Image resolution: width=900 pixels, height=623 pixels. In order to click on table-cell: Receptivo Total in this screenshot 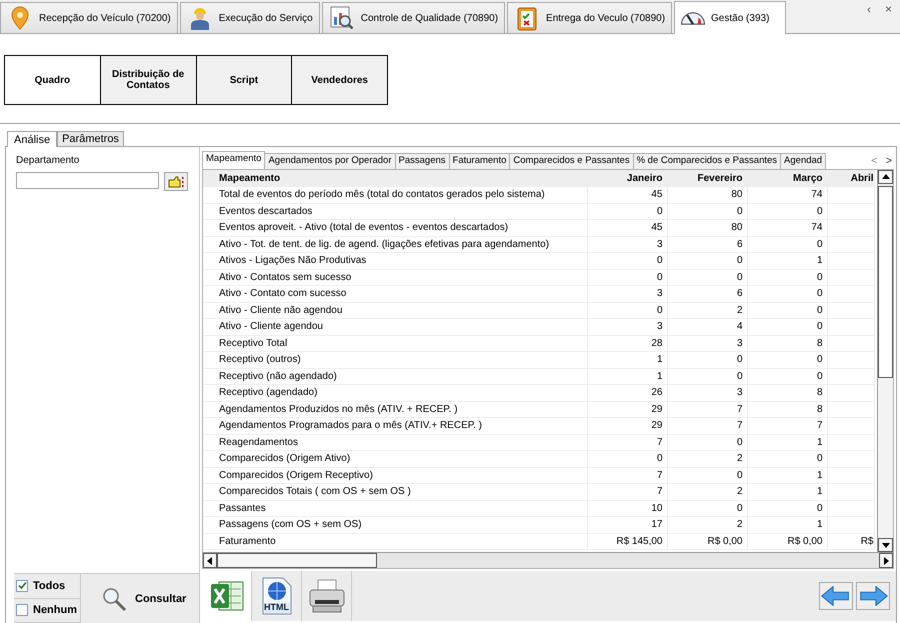, I will do `click(395, 343)`.